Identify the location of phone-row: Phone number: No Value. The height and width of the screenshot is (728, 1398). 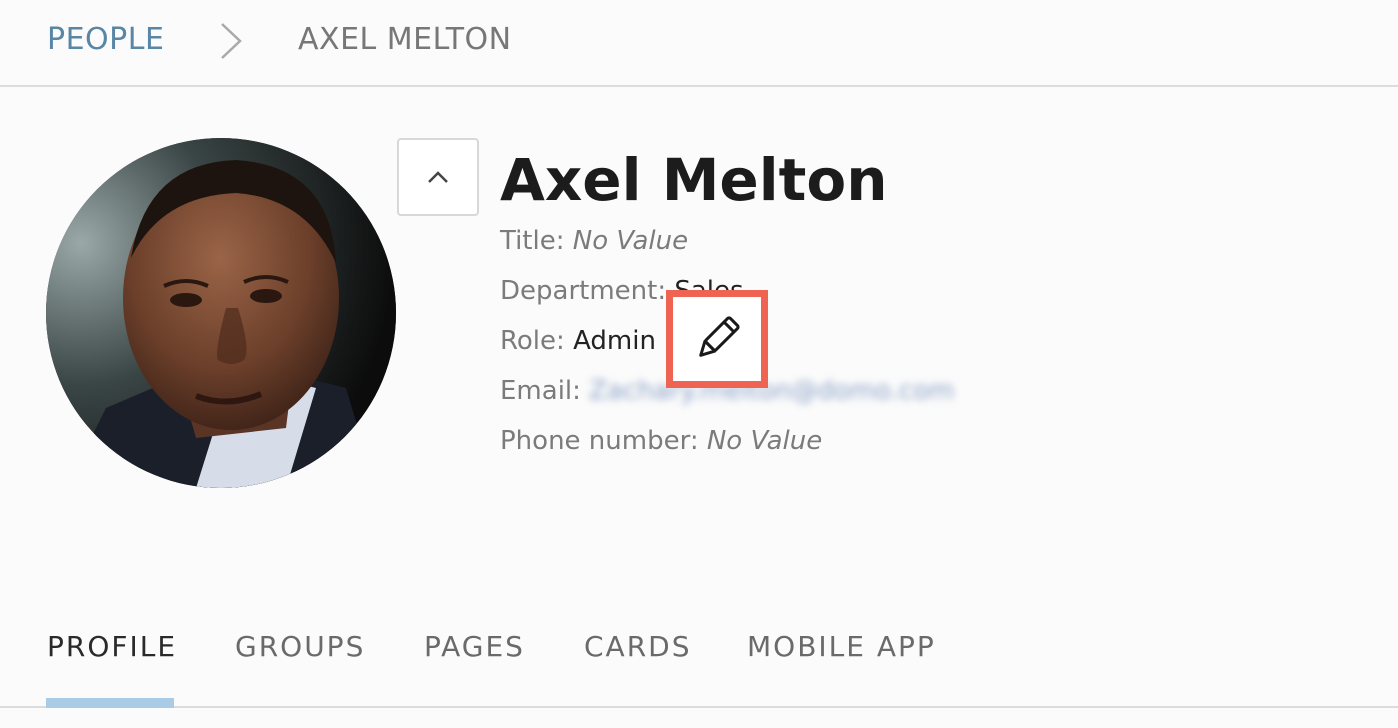
(661, 444).